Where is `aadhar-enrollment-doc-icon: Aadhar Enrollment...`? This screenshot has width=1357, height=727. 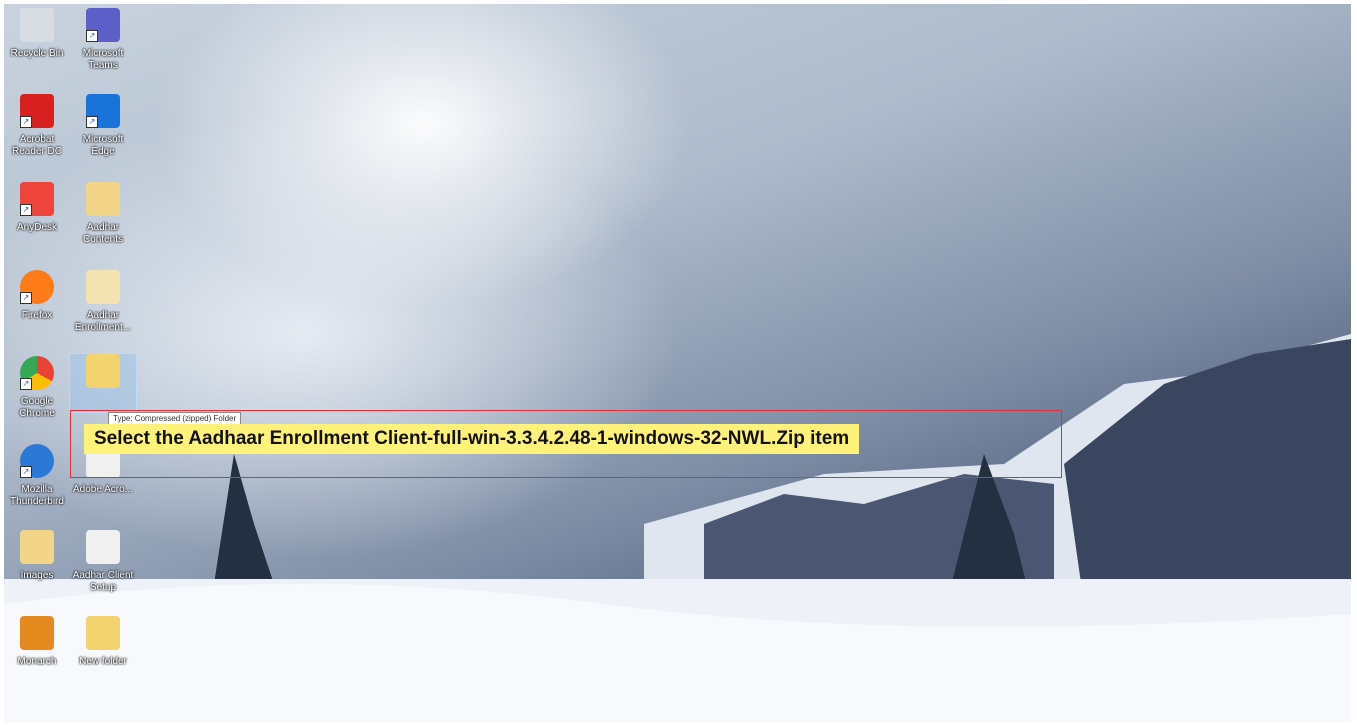 aadhar-enrollment-doc-icon: Aadhar Enrollment... is located at coordinates (103, 302).